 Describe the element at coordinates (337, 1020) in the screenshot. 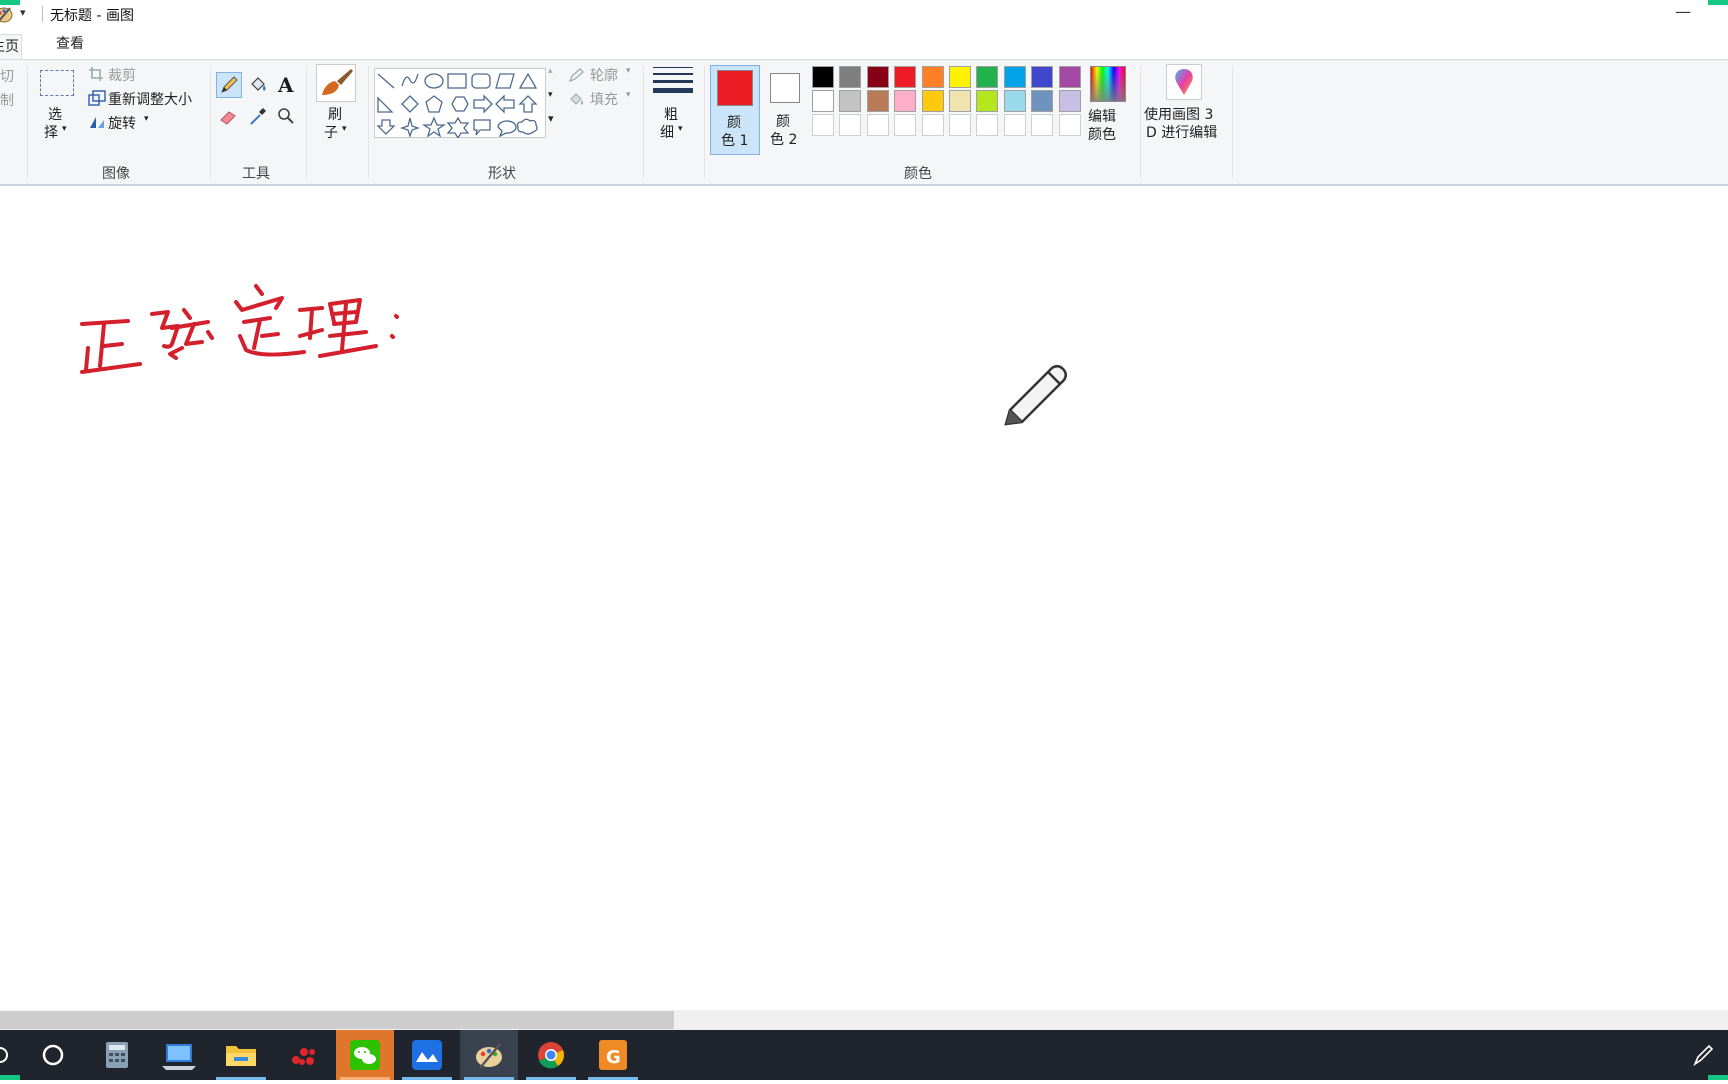

I see `scrollbar-thumb` at that location.